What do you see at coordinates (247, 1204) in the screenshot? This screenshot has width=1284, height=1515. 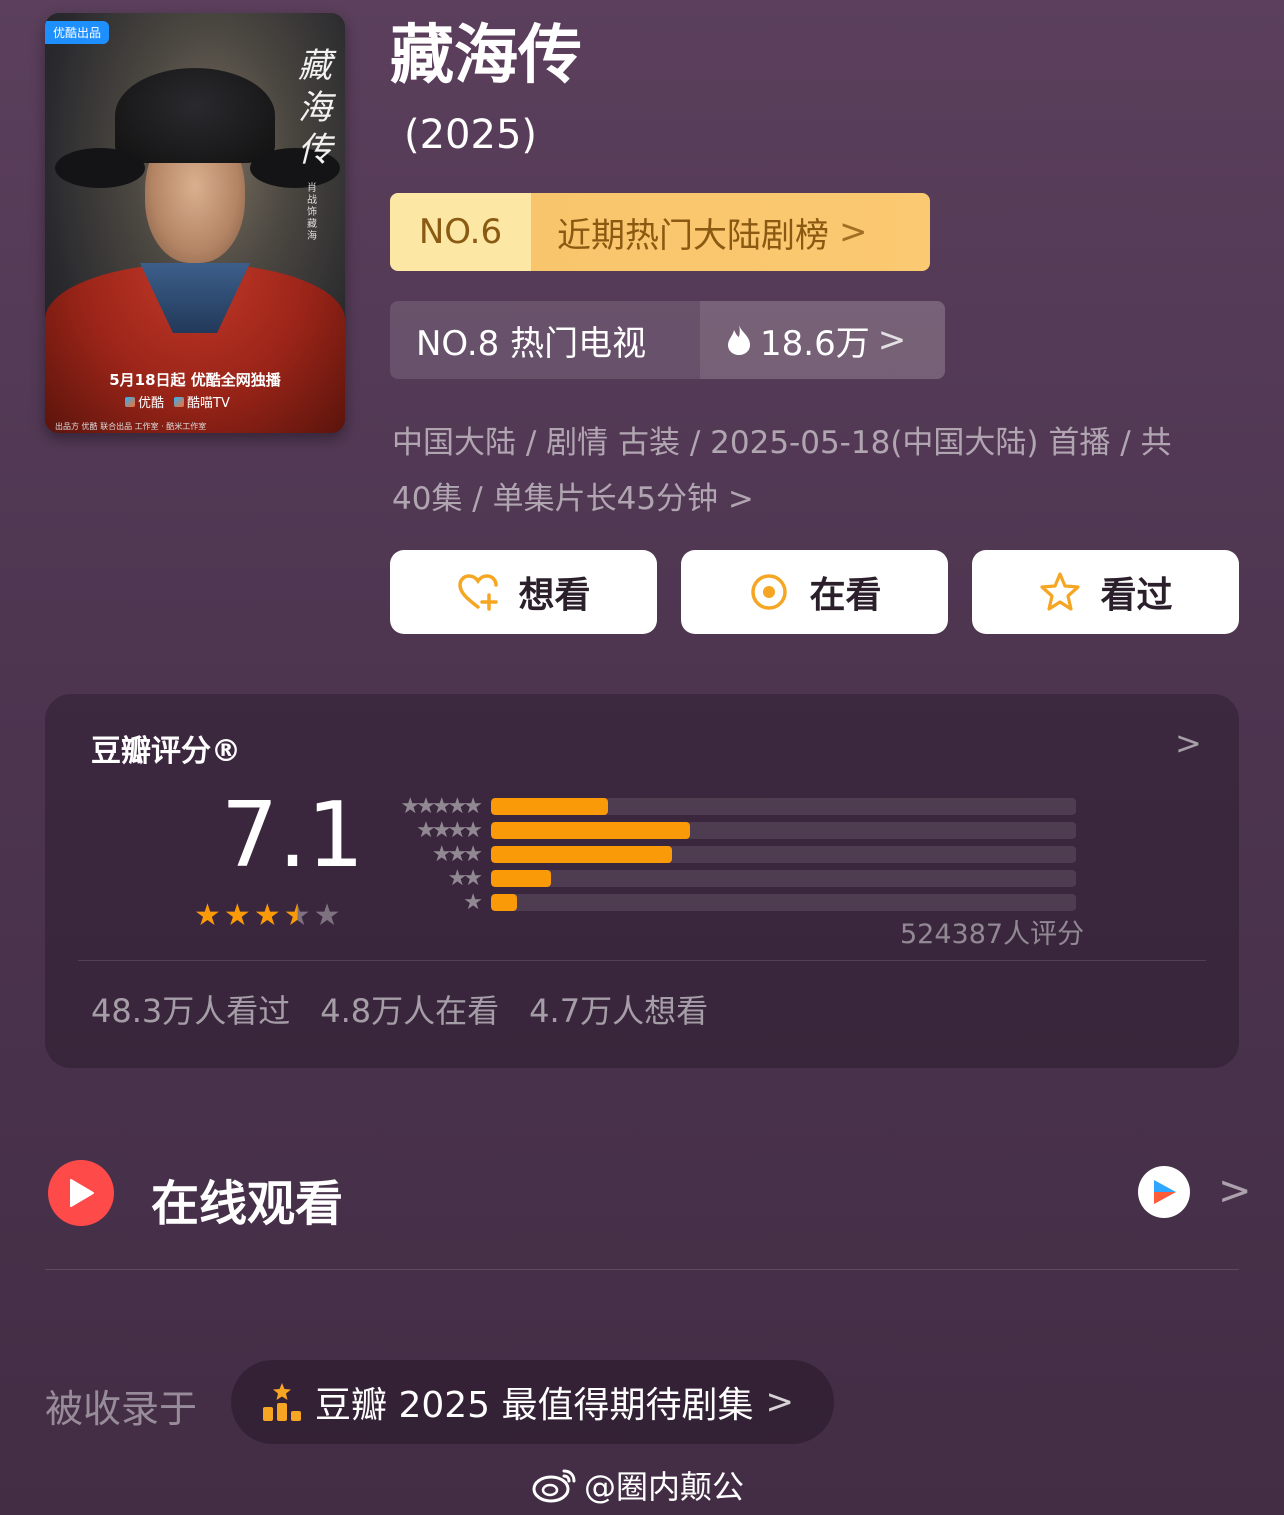 I see `online-watch-title: 在线观看` at bounding box center [247, 1204].